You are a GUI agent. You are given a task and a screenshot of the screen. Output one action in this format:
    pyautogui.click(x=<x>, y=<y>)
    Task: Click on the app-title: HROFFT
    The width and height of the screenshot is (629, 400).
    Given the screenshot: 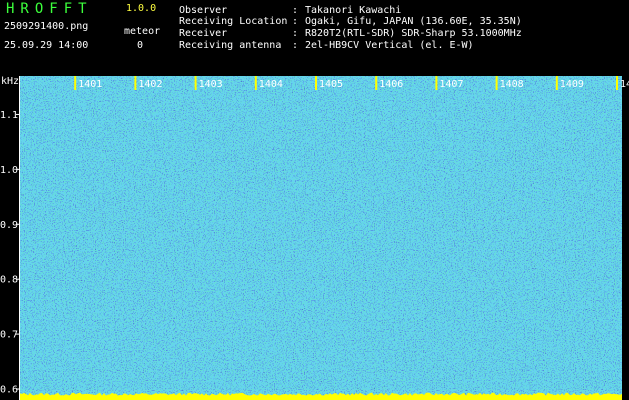 What is the action you would take?
    pyautogui.click(x=49, y=9)
    